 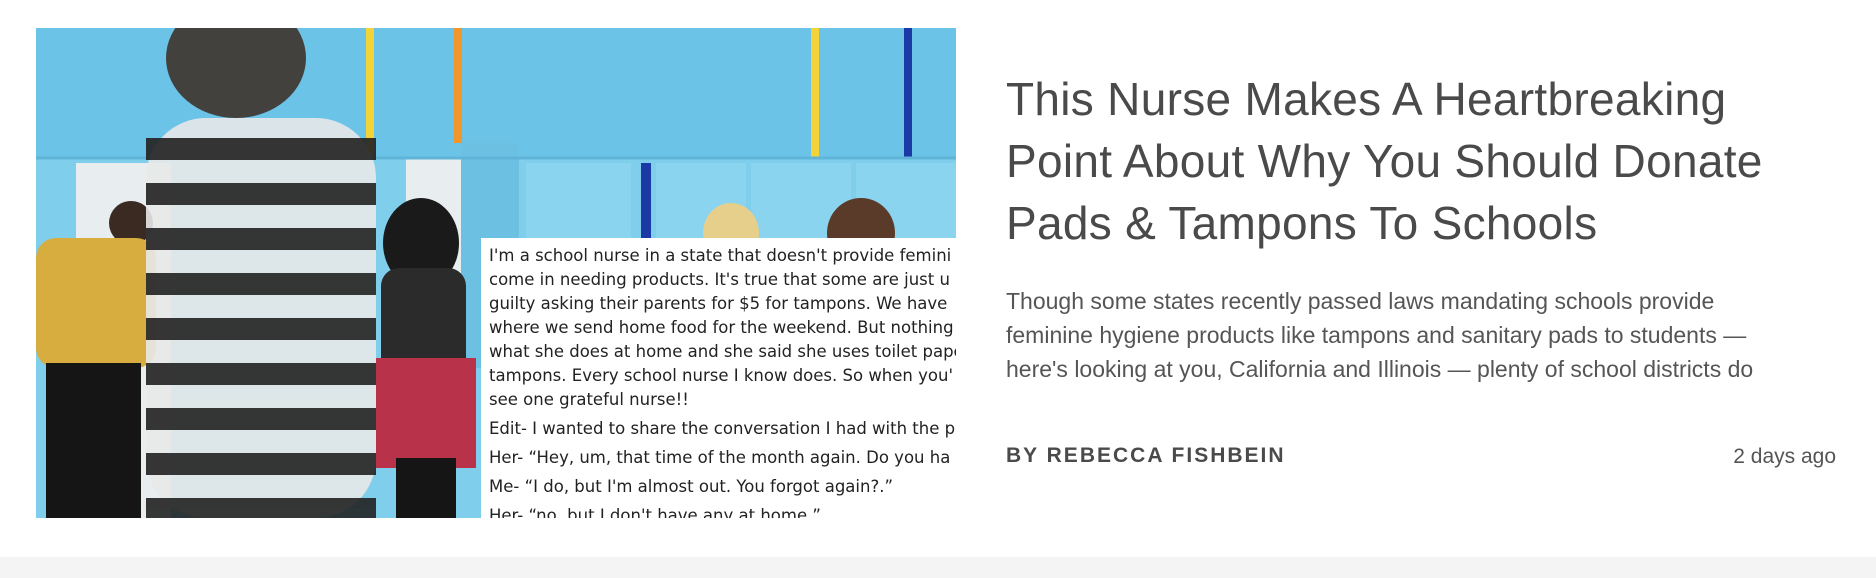 What do you see at coordinates (1166, 455) in the screenshot?
I see `author-link: REBECCA FISHBEIN` at bounding box center [1166, 455].